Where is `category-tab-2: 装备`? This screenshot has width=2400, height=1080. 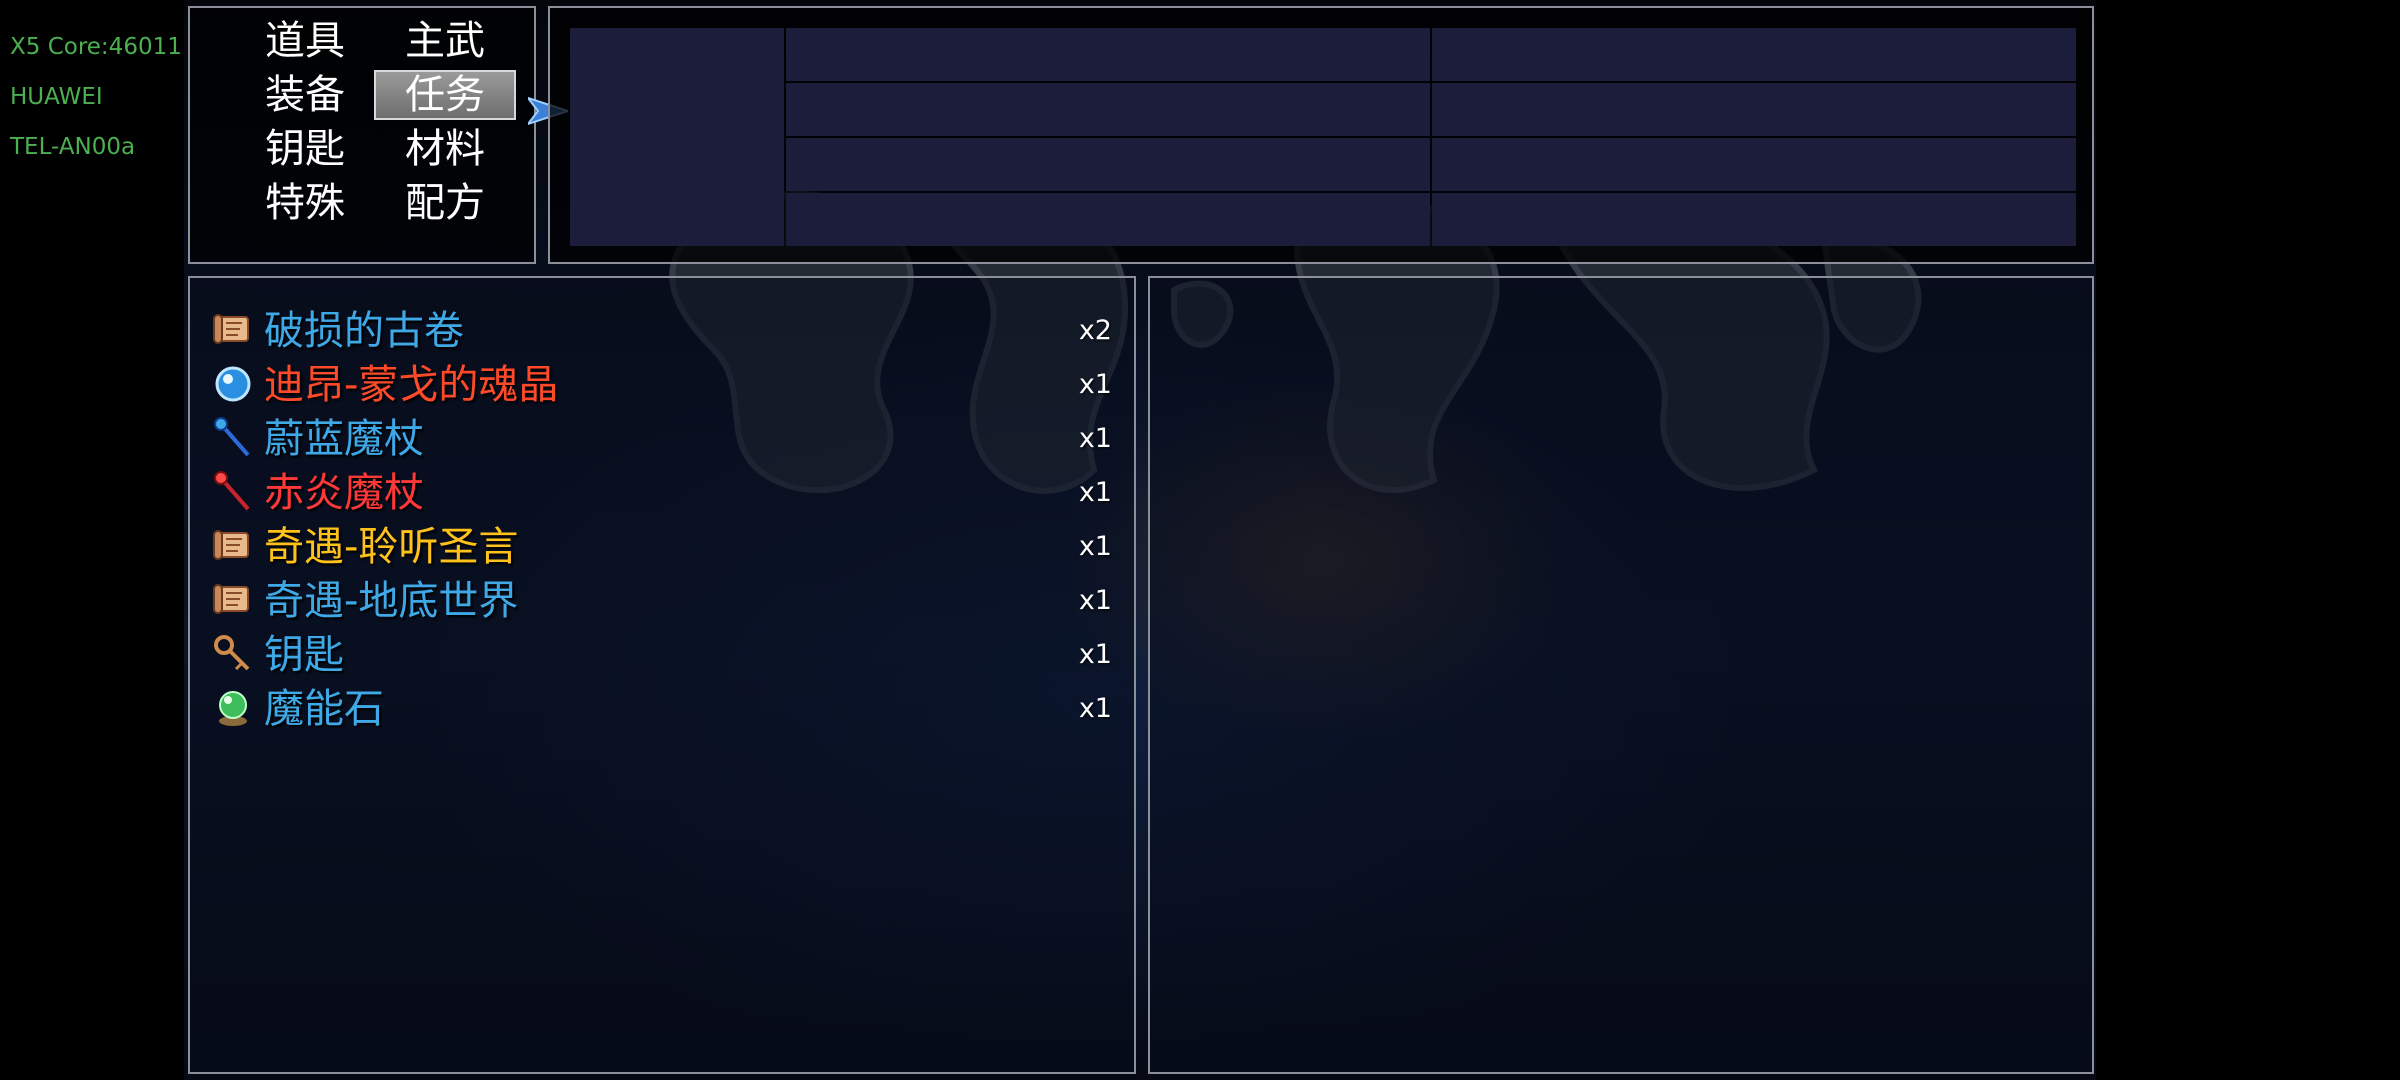
category-tab-2: 装备 is located at coordinates (305, 95).